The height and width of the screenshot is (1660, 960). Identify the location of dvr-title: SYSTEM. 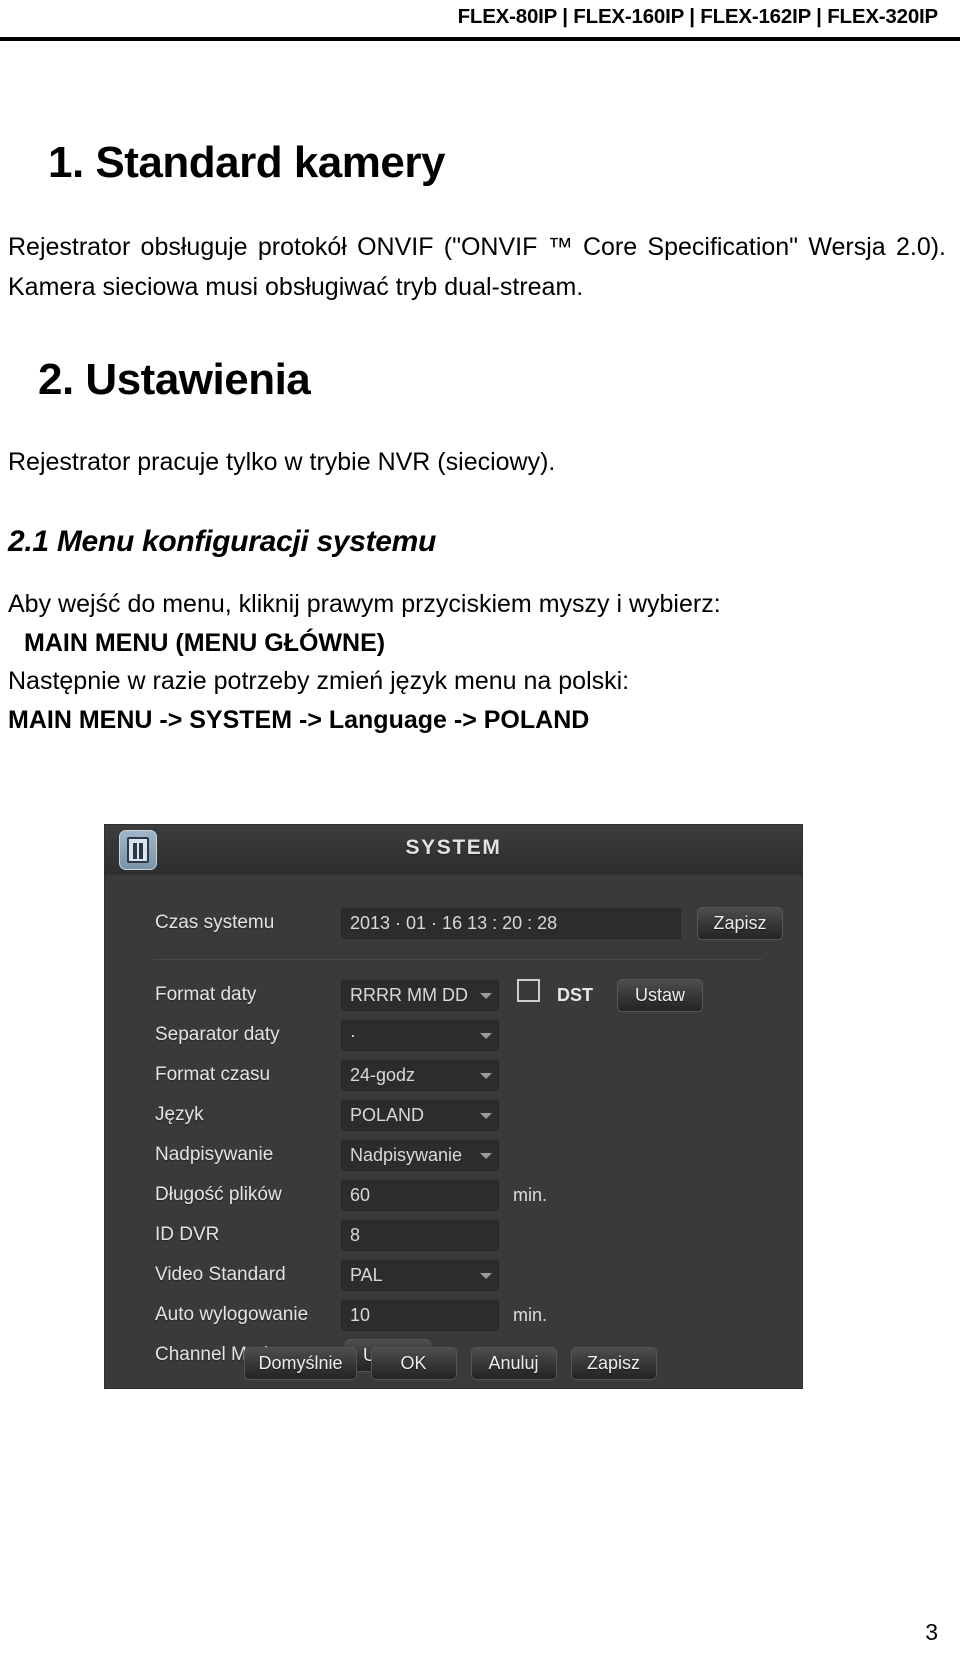
(453, 847).